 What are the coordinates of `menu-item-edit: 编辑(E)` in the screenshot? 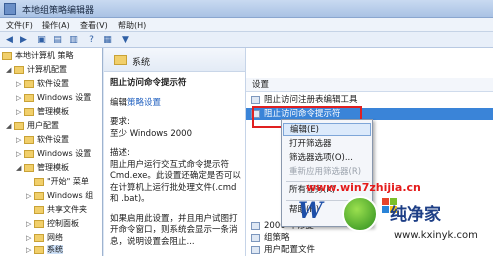 It's located at (327, 129).